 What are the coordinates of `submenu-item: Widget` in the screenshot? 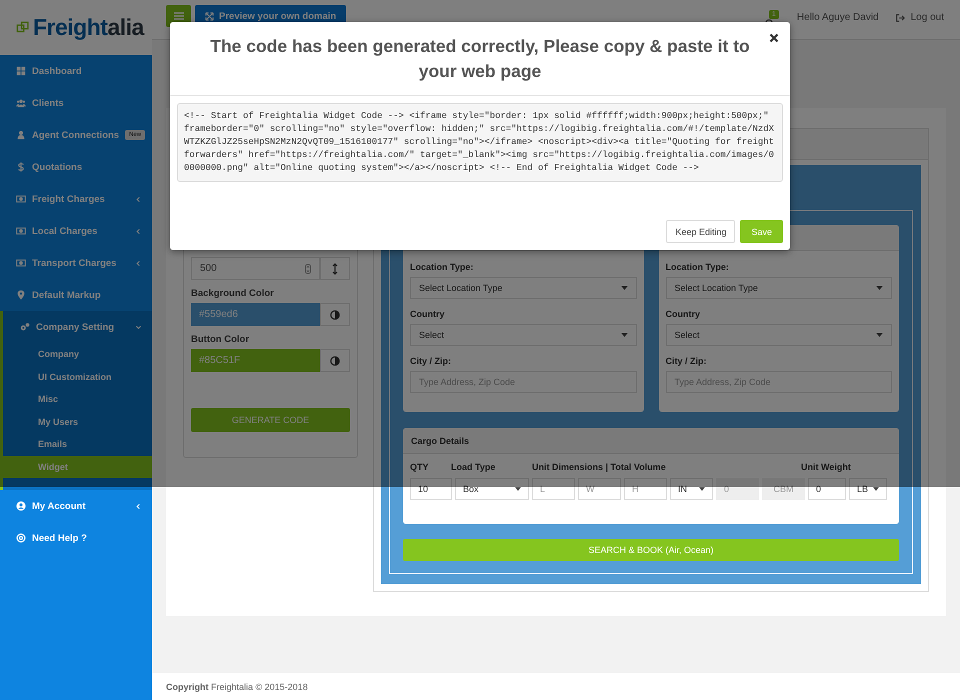 It's located at (77, 467).